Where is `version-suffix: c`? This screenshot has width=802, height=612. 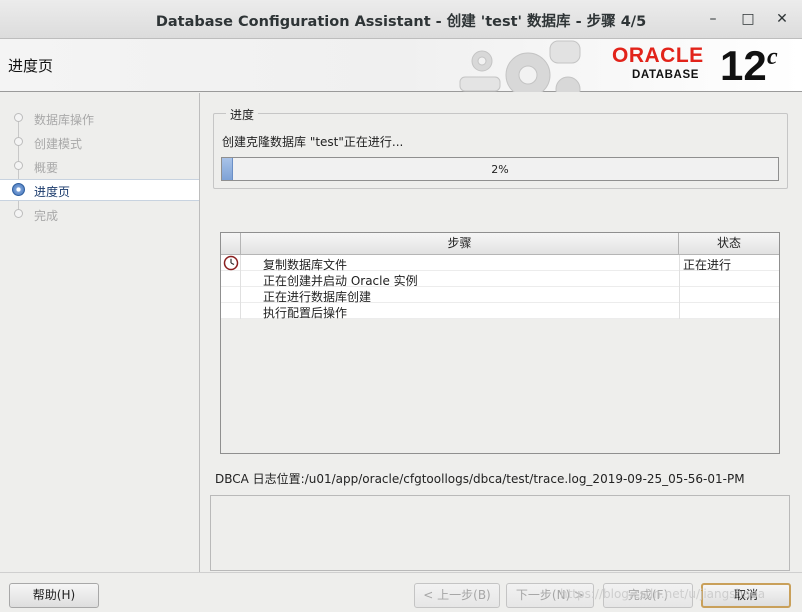
version-suffix: c is located at coordinates (772, 57).